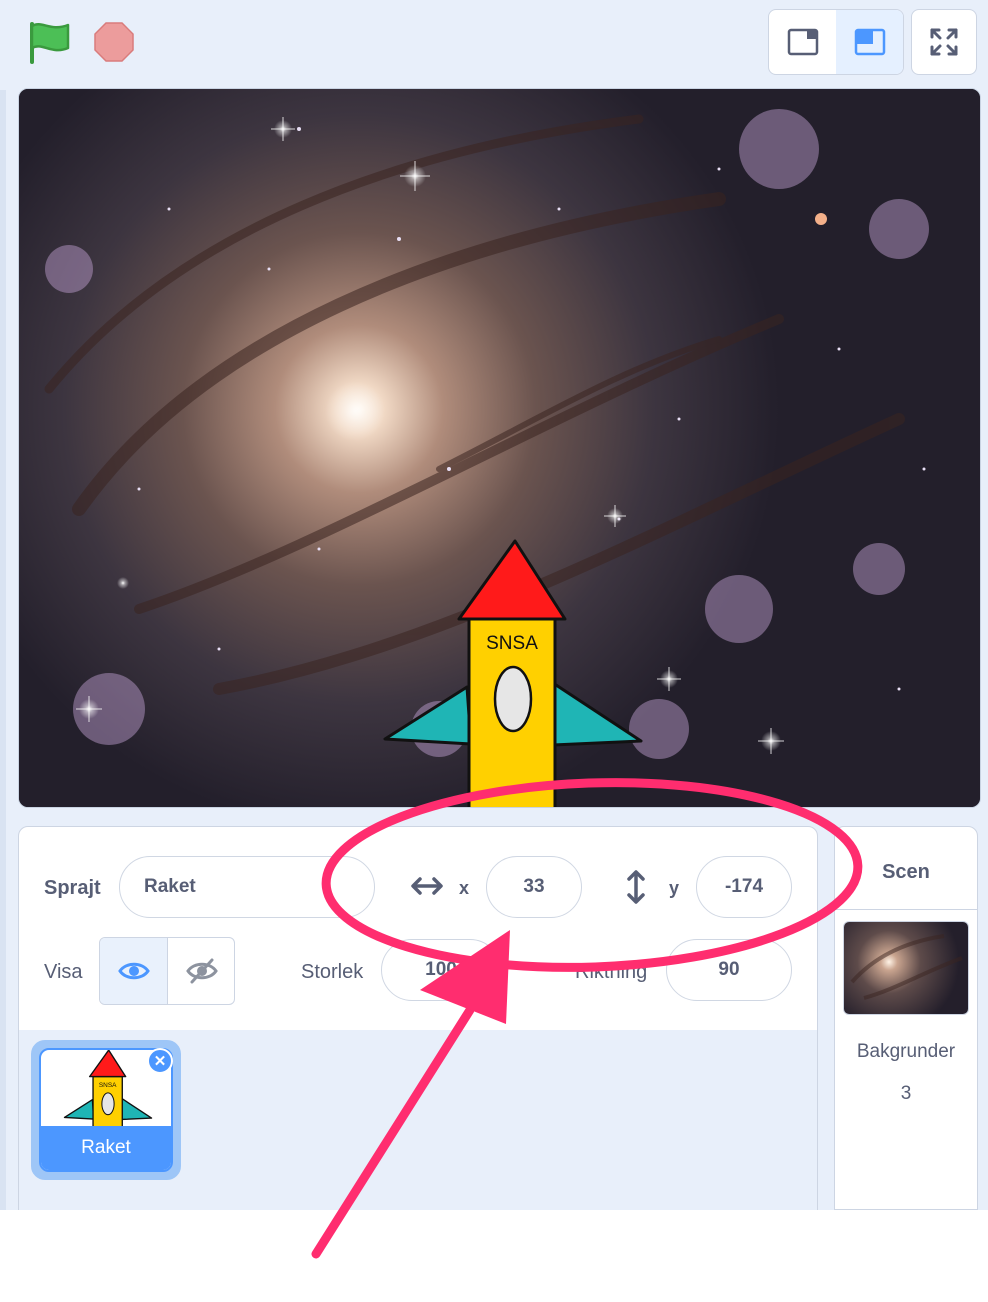 The image size is (988, 1302). I want to click on backdrops-count: 3, so click(906, 1093).